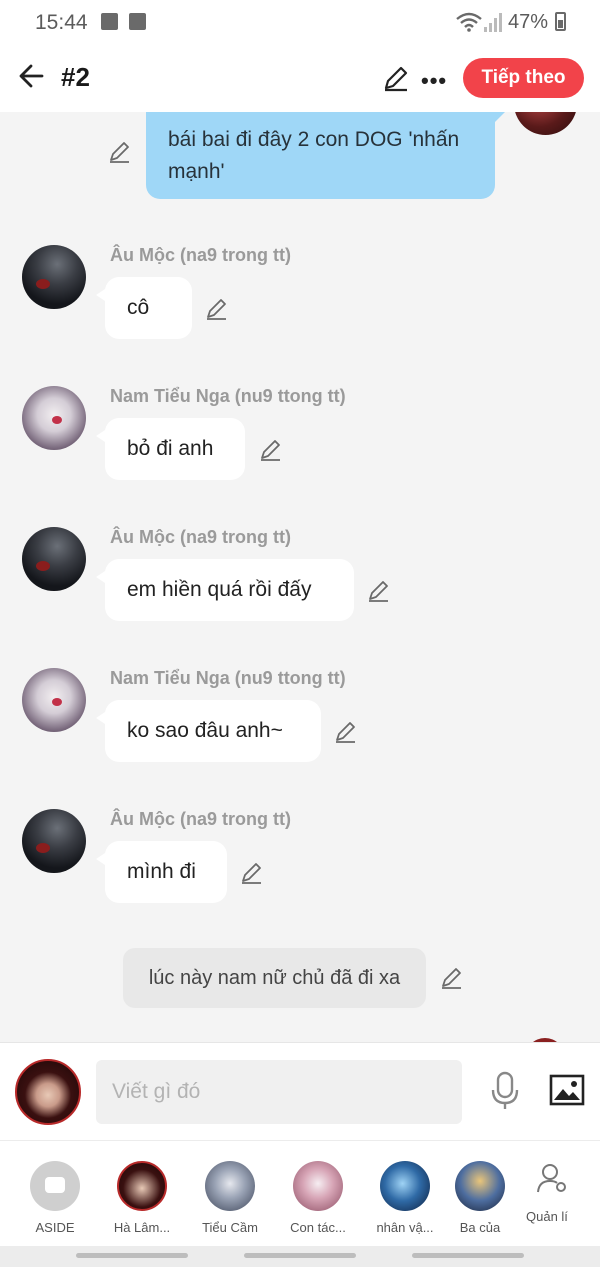 This screenshot has height=1267, width=600. What do you see at coordinates (468, 1255) in the screenshot?
I see `nav-back` at bounding box center [468, 1255].